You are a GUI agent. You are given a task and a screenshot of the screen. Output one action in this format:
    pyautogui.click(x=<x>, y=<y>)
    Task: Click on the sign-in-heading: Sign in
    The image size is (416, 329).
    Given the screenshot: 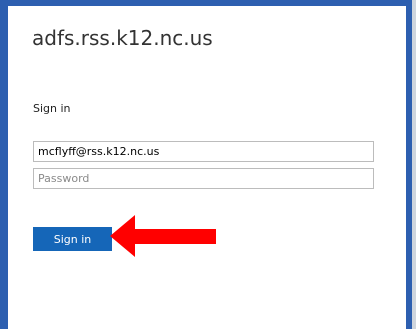 What is the action you would take?
    pyautogui.click(x=52, y=108)
    